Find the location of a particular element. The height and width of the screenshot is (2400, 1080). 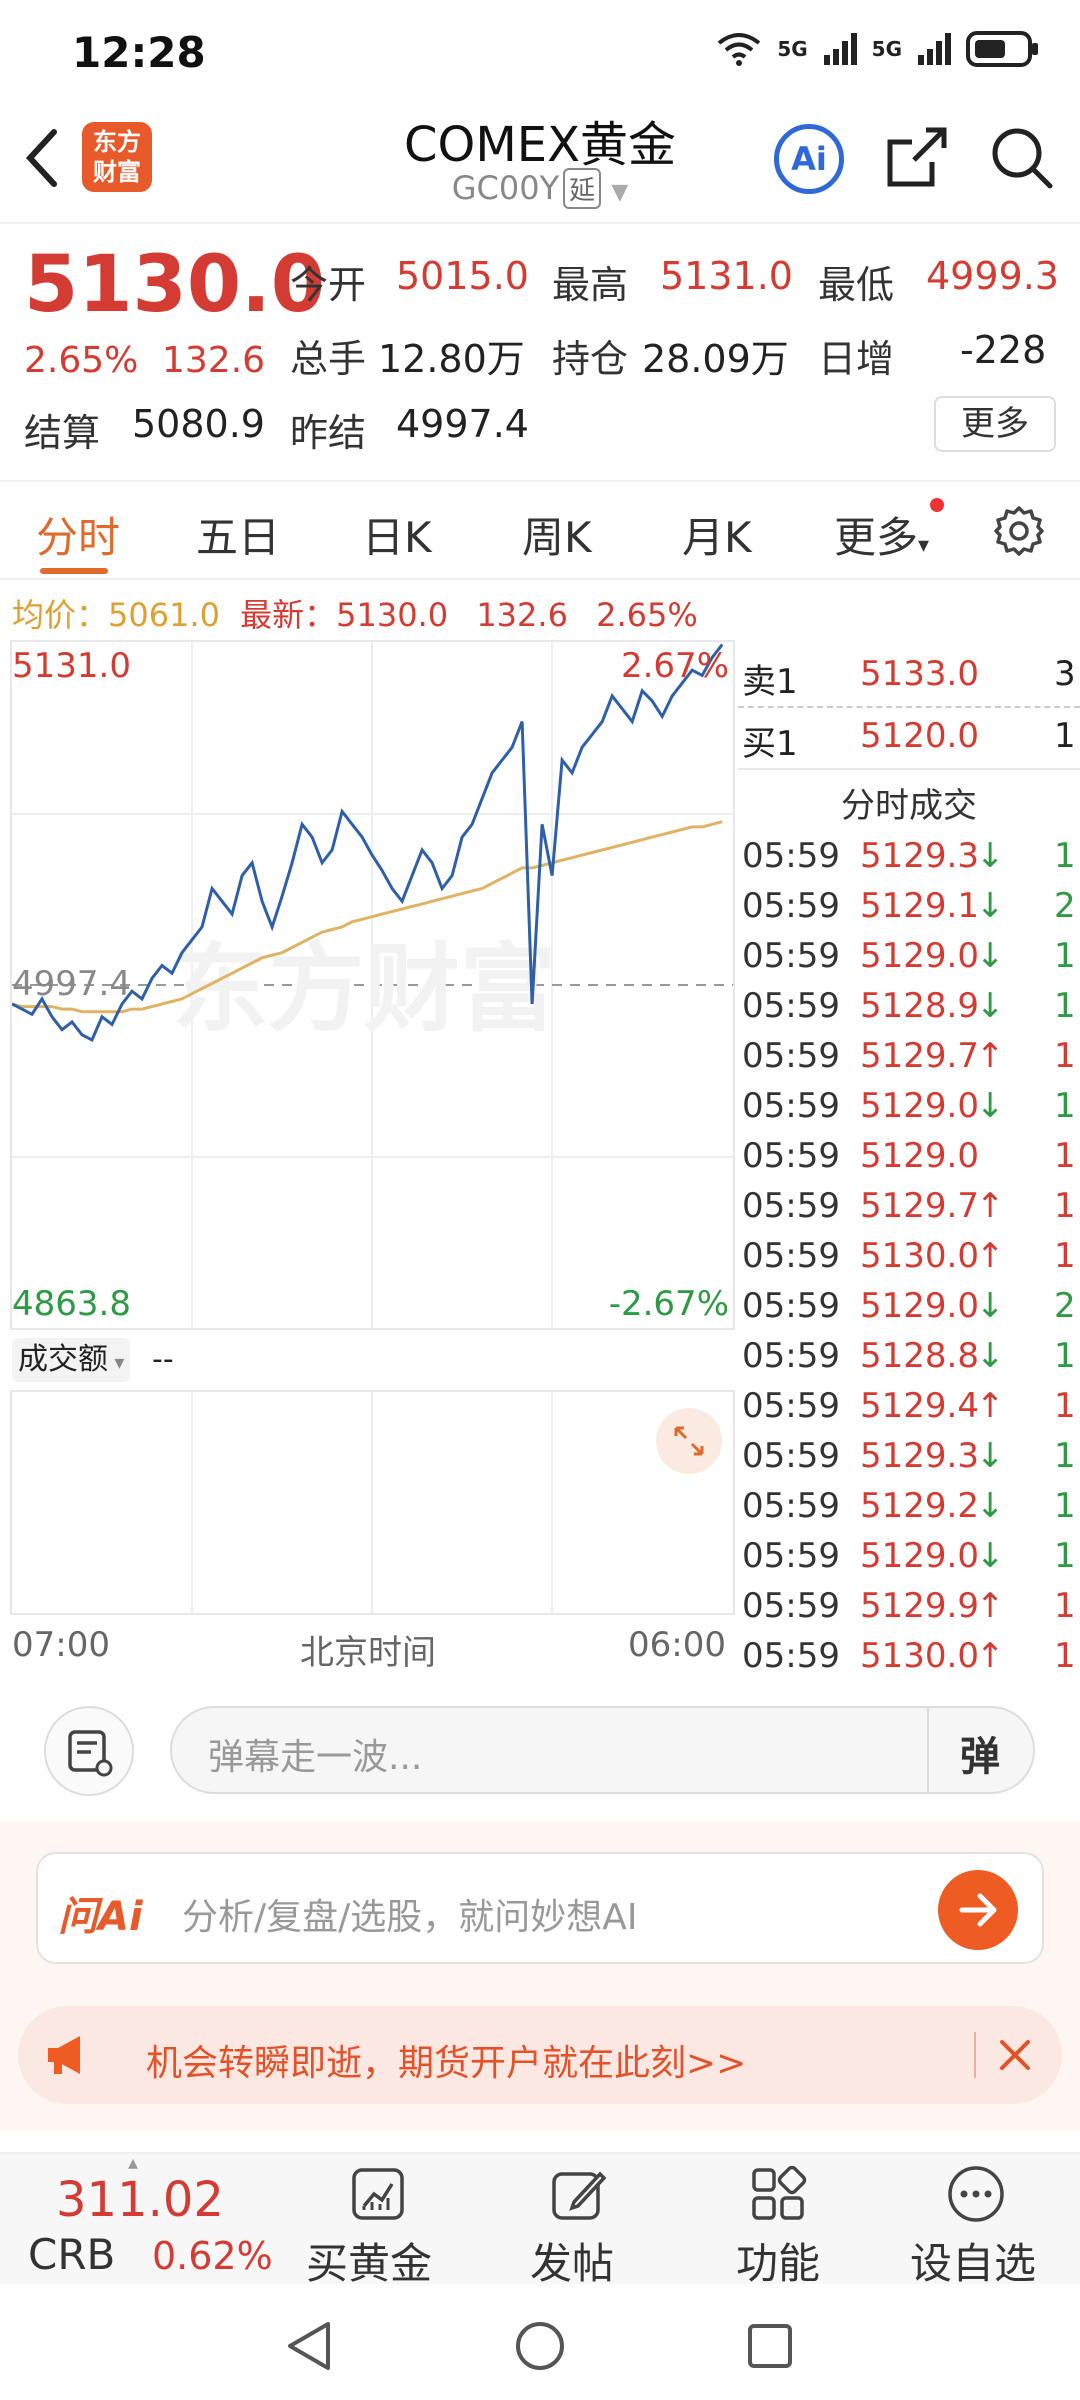

functions-button: 功能 is located at coordinates (780, 2221).